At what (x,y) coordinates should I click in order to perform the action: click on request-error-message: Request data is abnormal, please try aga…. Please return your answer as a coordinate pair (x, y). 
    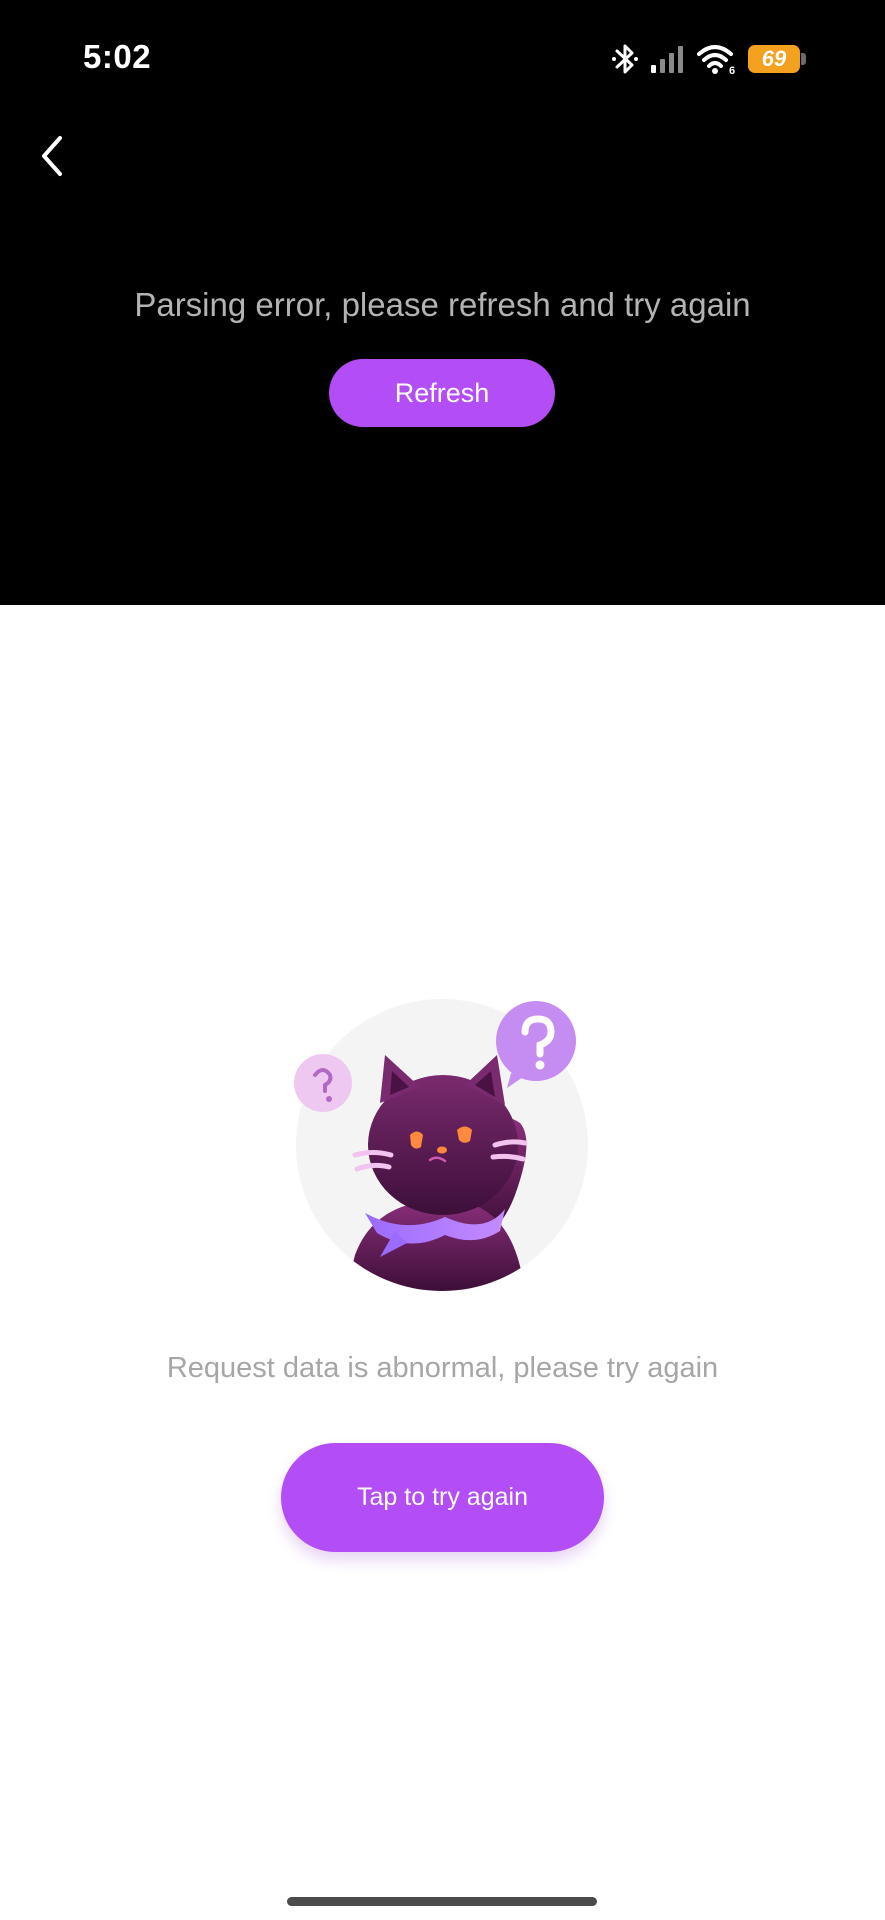
    Looking at the image, I should click on (442, 1368).